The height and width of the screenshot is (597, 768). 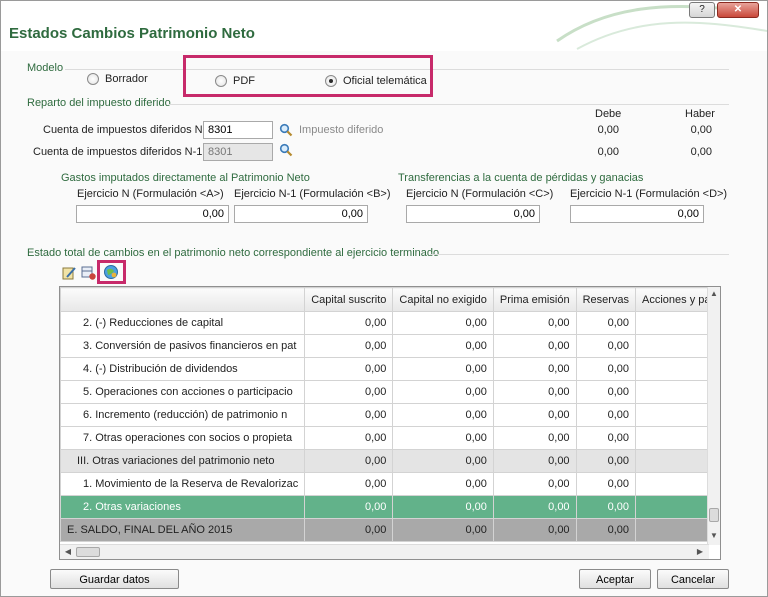 What do you see at coordinates (238, 130) in the screenshot?
I see `cuenta-n-input` at bounding box center [238, 130].